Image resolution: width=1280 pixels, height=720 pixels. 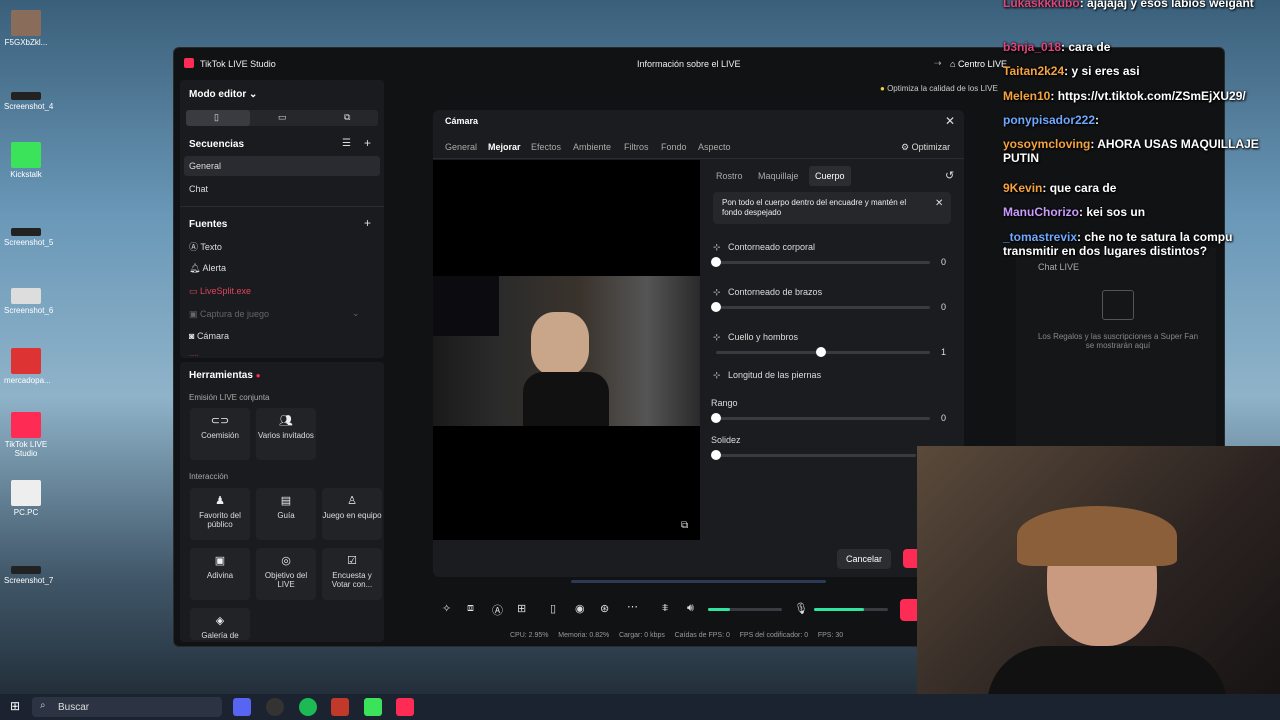 What do you see at coordinates (275, 707) in the screenshot?
I see `obs-icon` at bounding box center [275, 707].